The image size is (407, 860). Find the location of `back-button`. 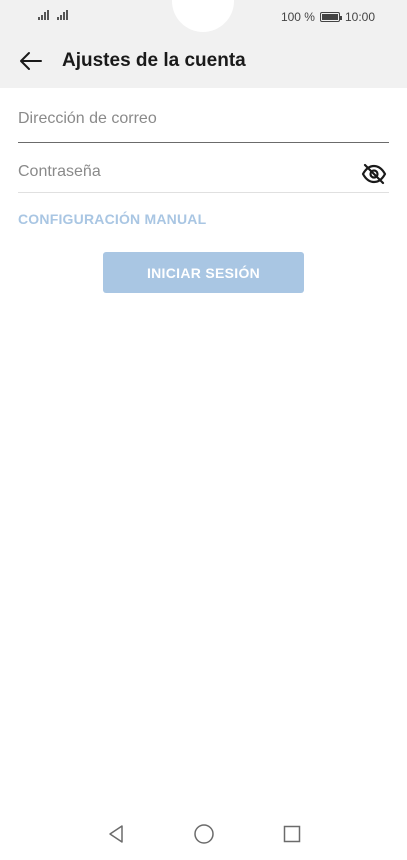

back-button is located at coordinates (31, 61).